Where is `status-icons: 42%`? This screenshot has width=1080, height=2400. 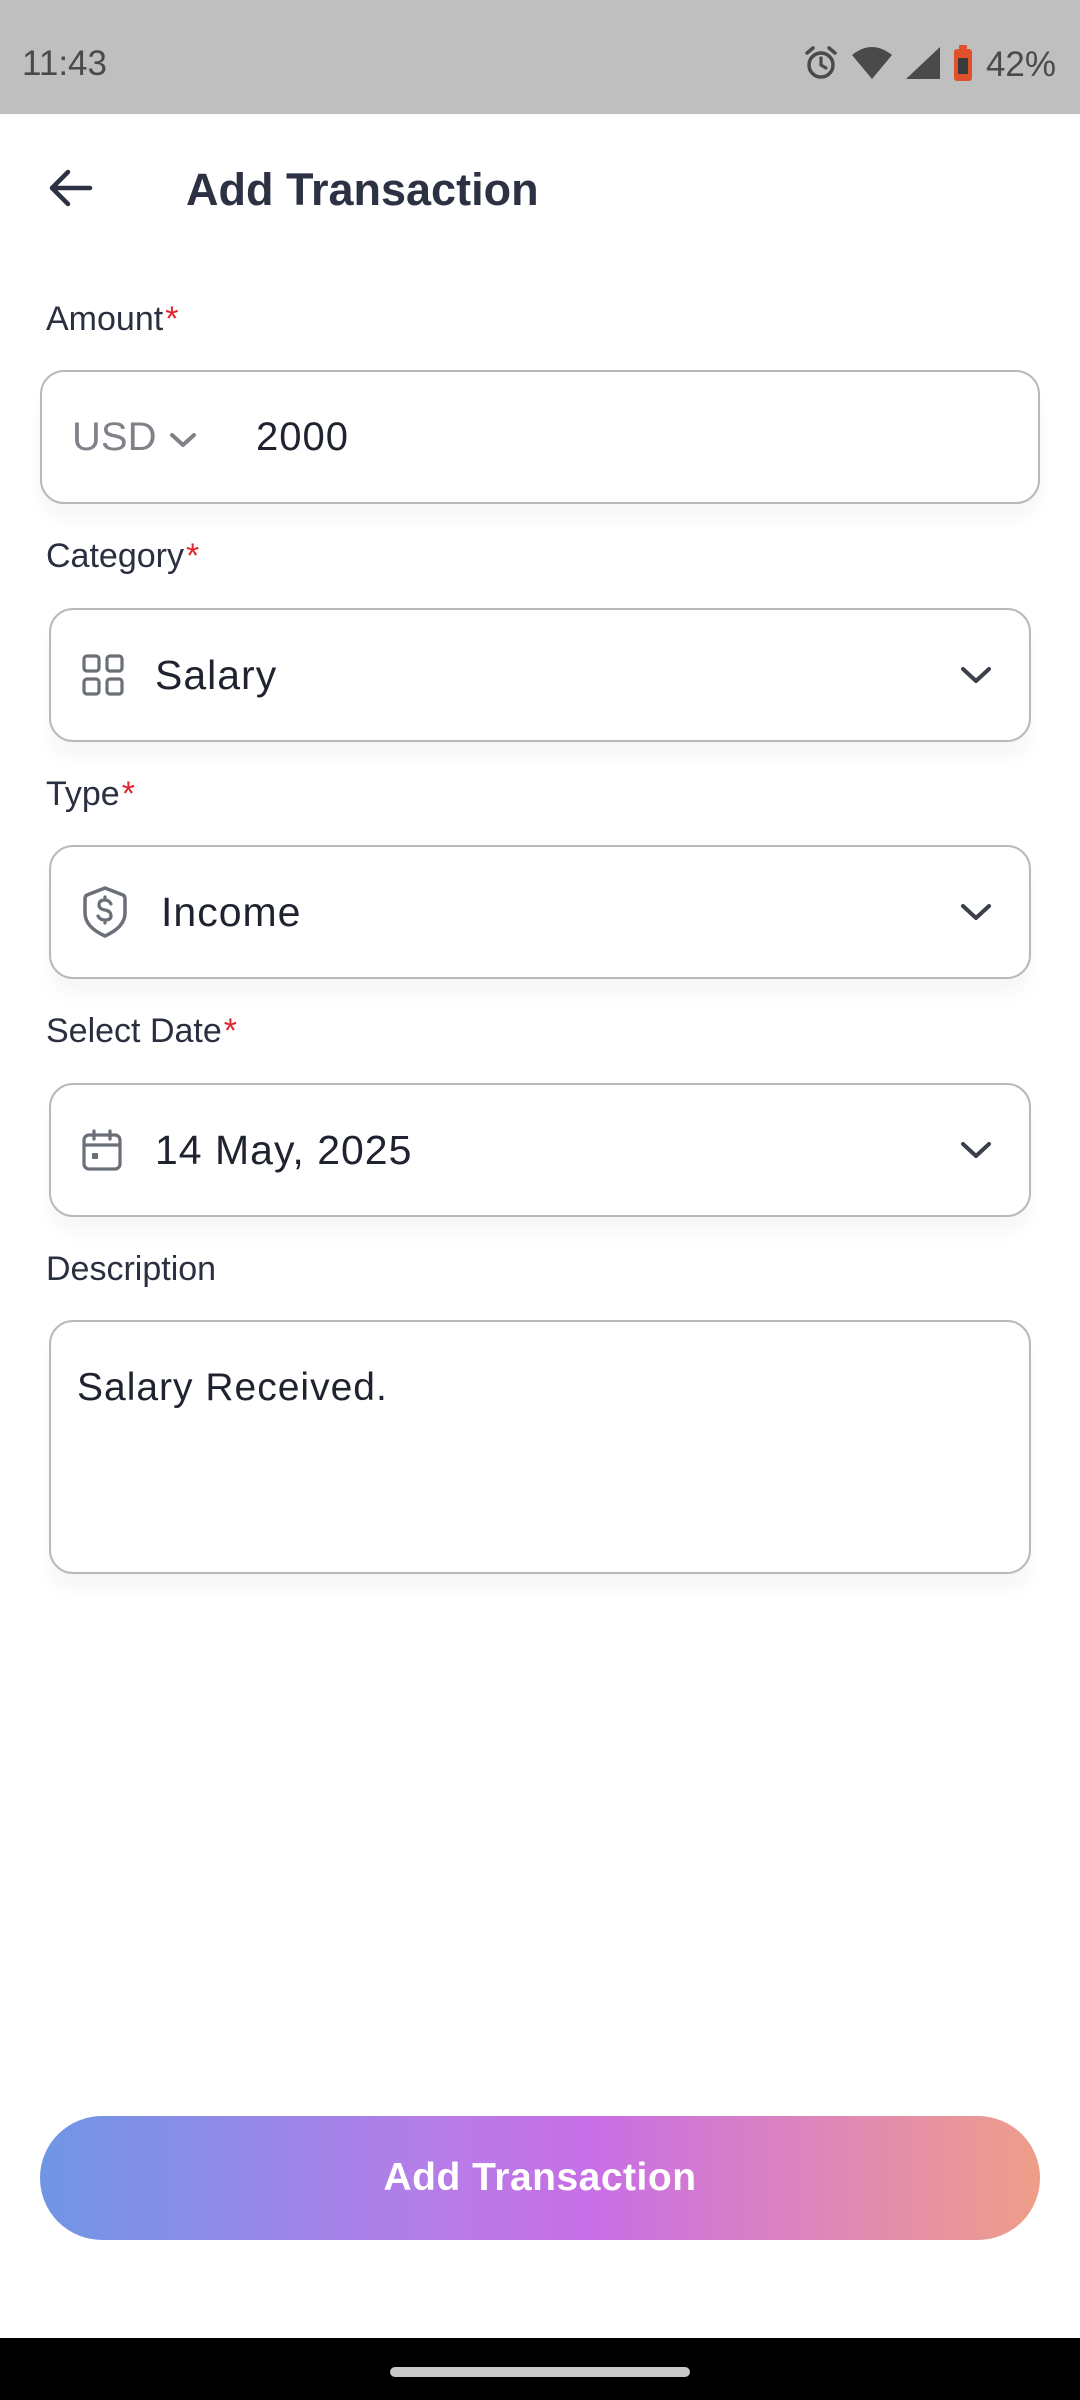 status-icons: 42% is located at coordinates (929, 65).